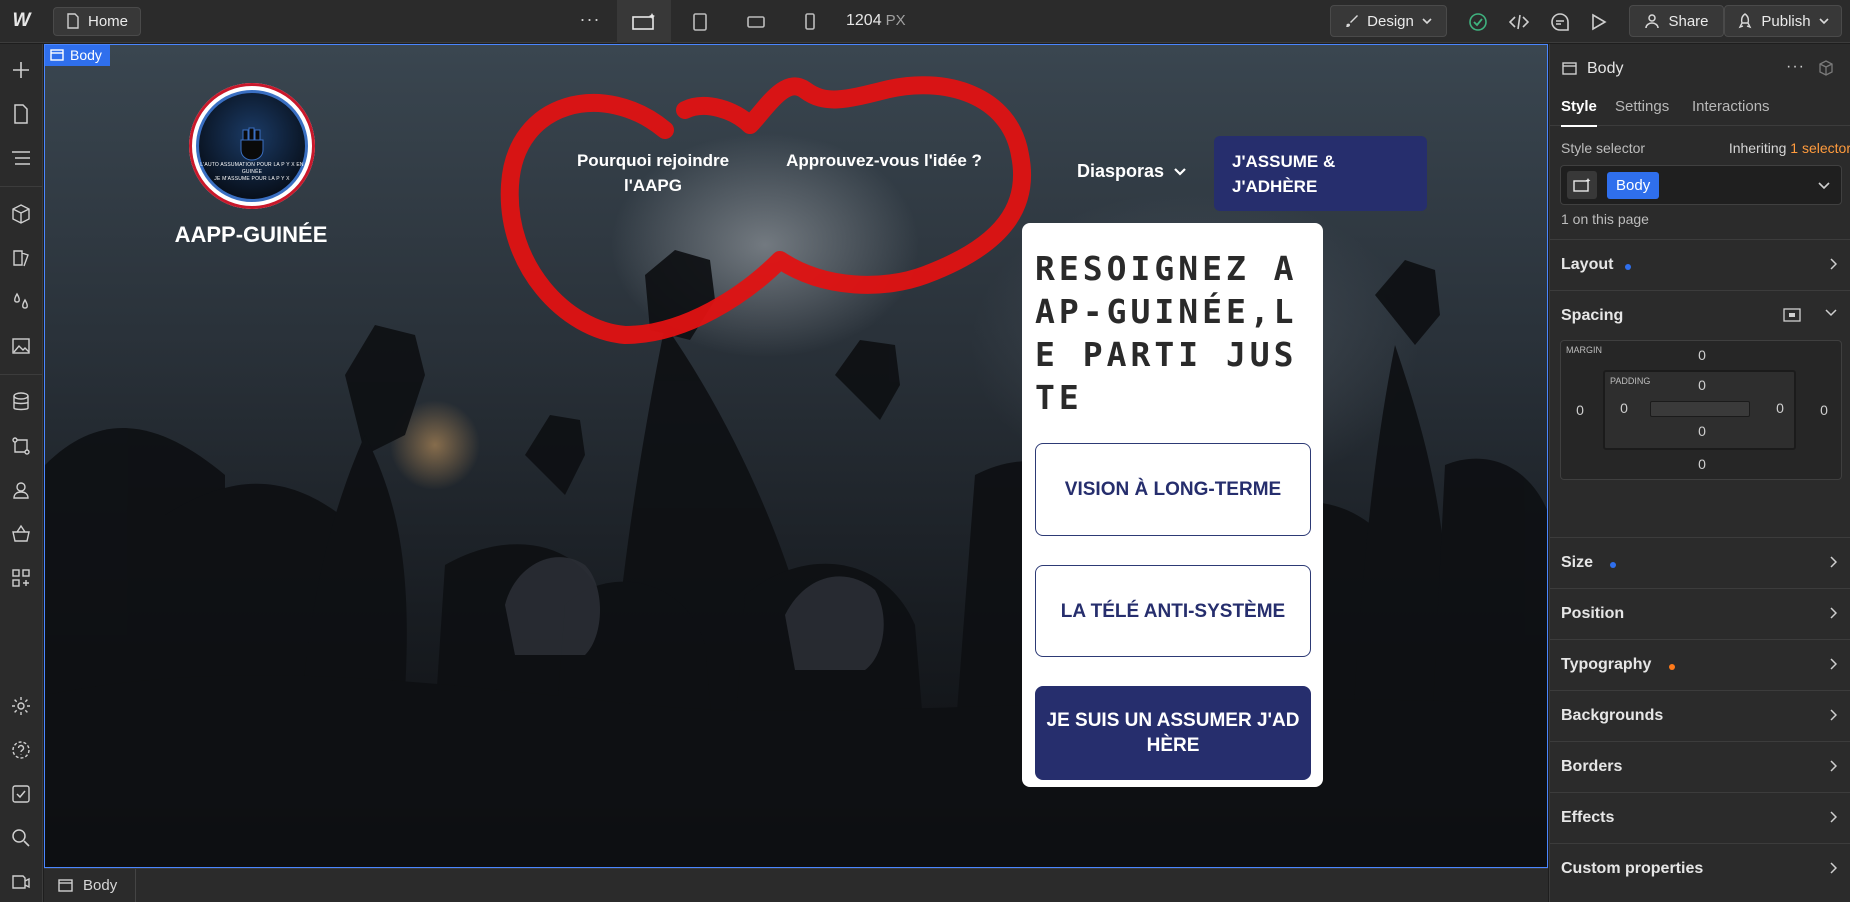  Describe the element at coordinates (1584, 350) in the screenshot. I see `margin-label: MARGIN` at that location.